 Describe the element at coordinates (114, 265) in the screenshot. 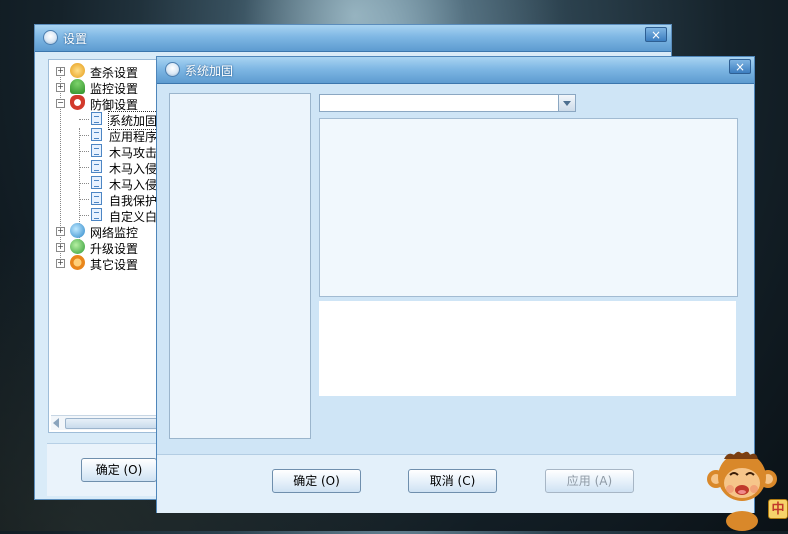

I see `tree-item-label: 其它设置` at that location.